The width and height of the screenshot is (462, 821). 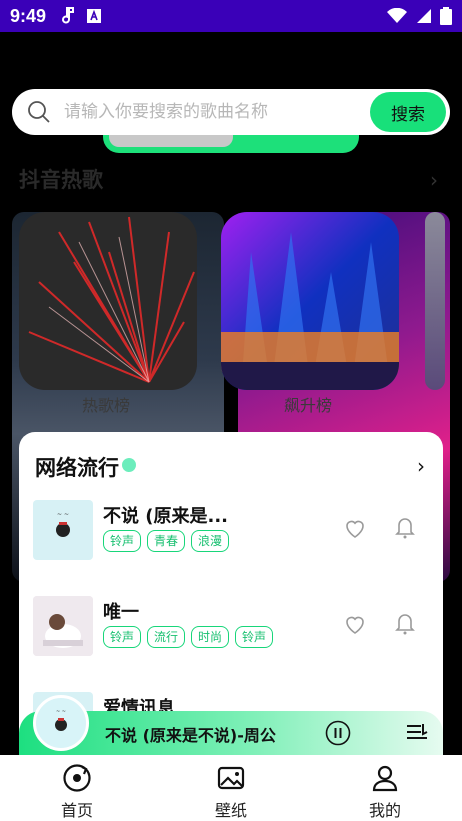 What do you see at coordinates (108, 301) in the screenshot?
I see `chart-card-hot` at bounding box center [108, 301].